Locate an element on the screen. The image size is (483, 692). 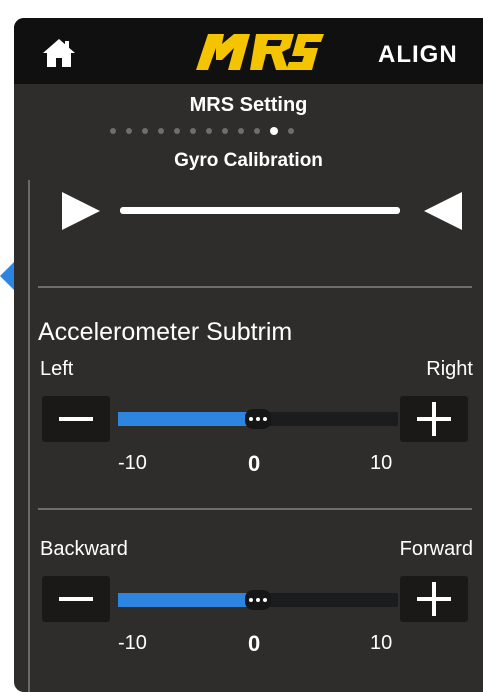
forward-label: Forward is located at coordinates (436, 549).